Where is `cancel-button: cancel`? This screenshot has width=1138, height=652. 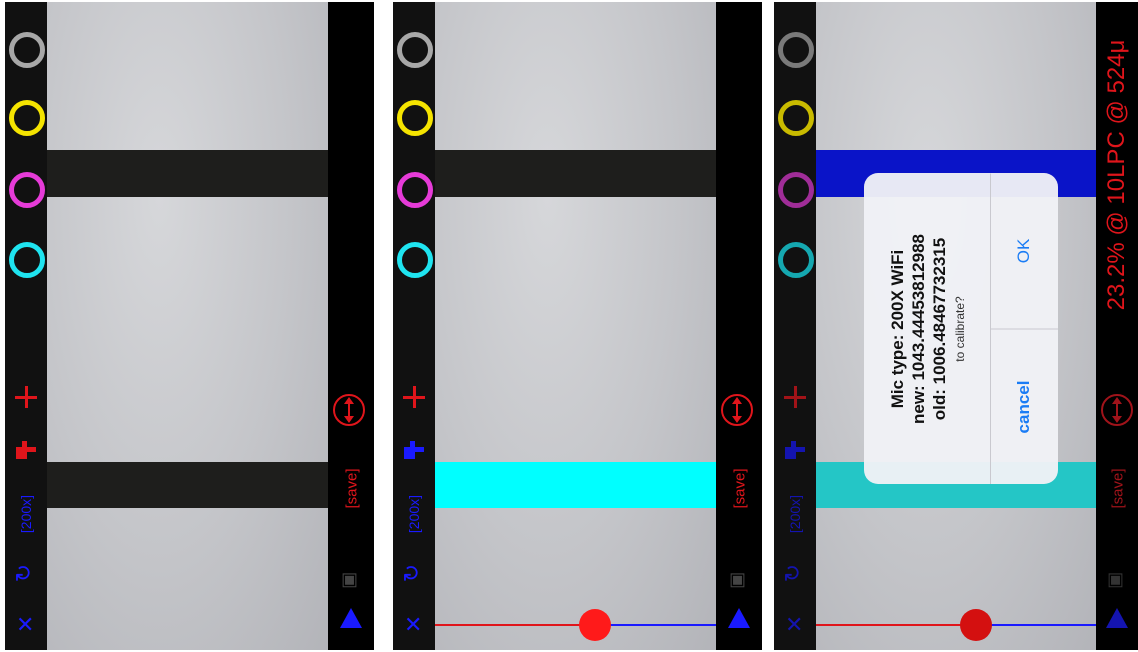 cancel-button: cancel is located at coordinates (1024, 406).